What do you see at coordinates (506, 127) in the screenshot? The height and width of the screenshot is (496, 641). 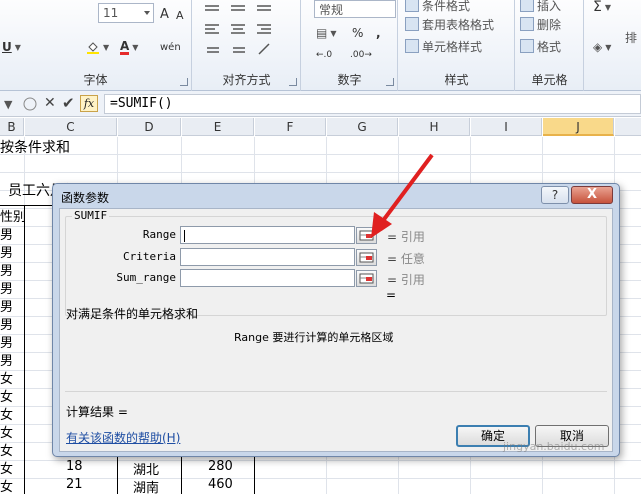 I see `column-header-i: I` at bounding box center [506, 127].